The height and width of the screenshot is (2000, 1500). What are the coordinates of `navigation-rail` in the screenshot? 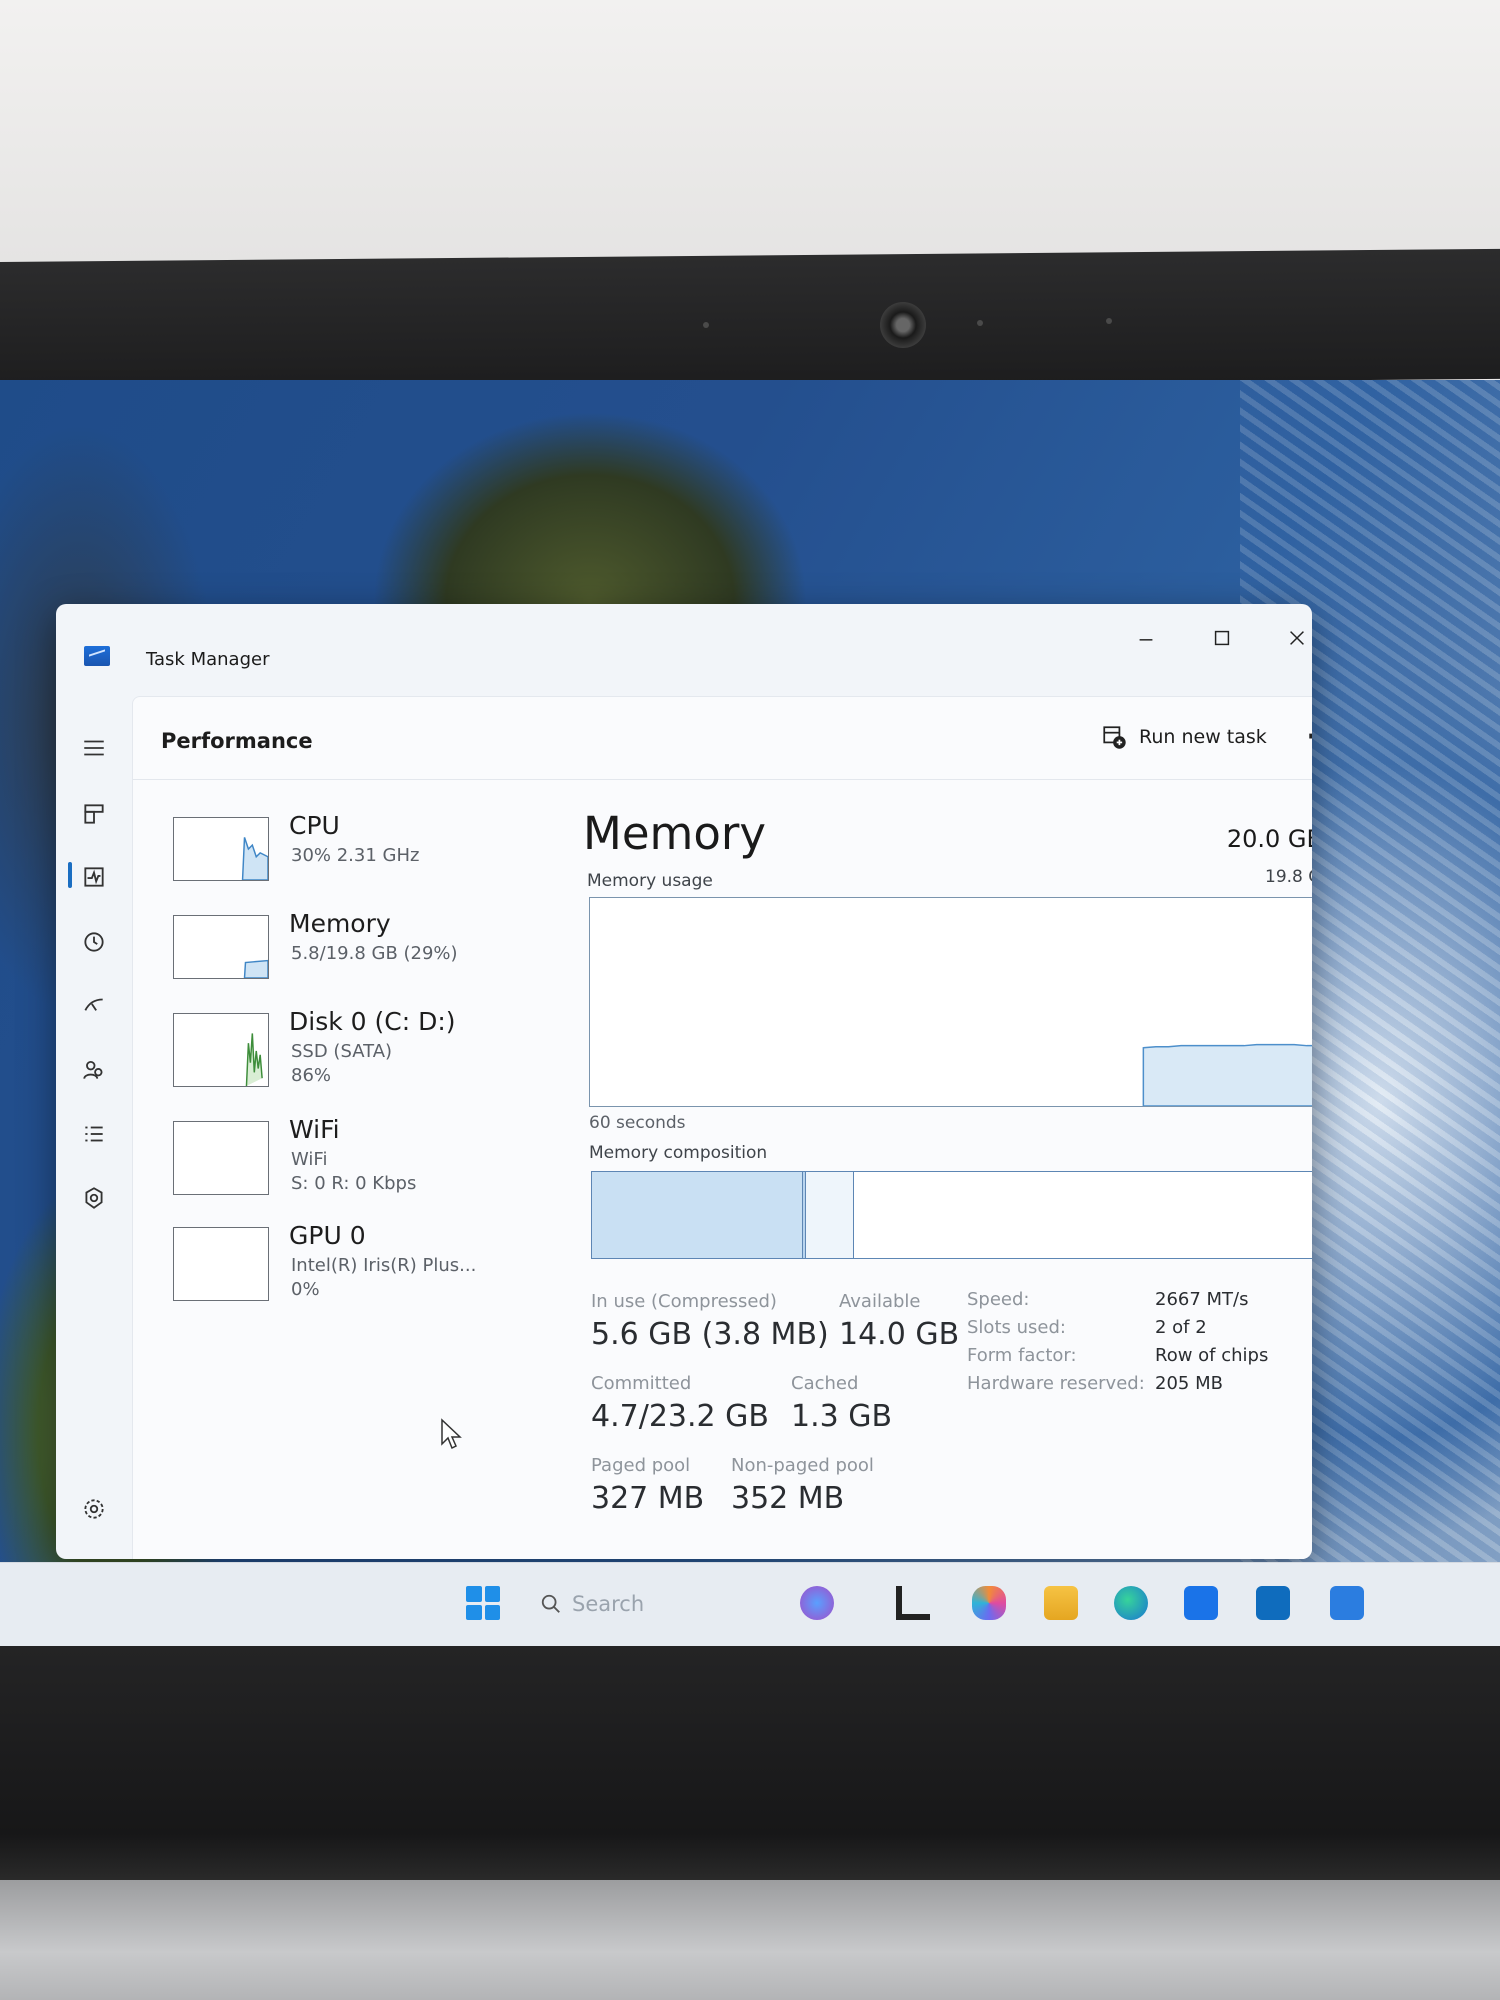 It's located at (94, 1121).